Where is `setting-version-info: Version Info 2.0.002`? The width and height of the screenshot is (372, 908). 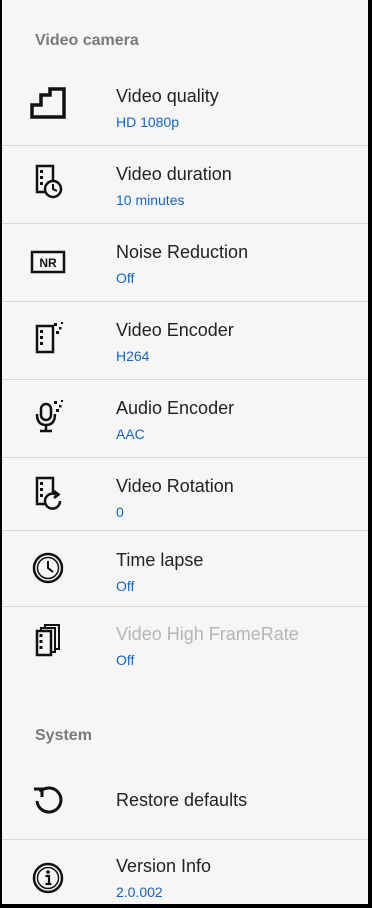 setting-version-info: Version Info 2.0.002 is located at coordinates (185, 872).